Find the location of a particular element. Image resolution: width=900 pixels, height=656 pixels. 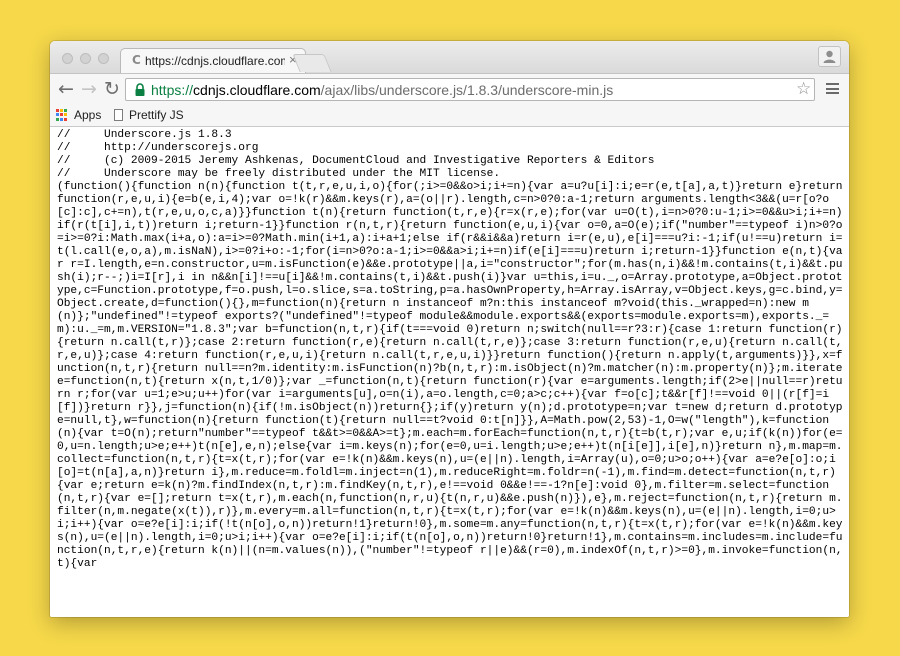

tab-title: https://cdnjs.cloudflare.com is located at coordinates (215, 61).